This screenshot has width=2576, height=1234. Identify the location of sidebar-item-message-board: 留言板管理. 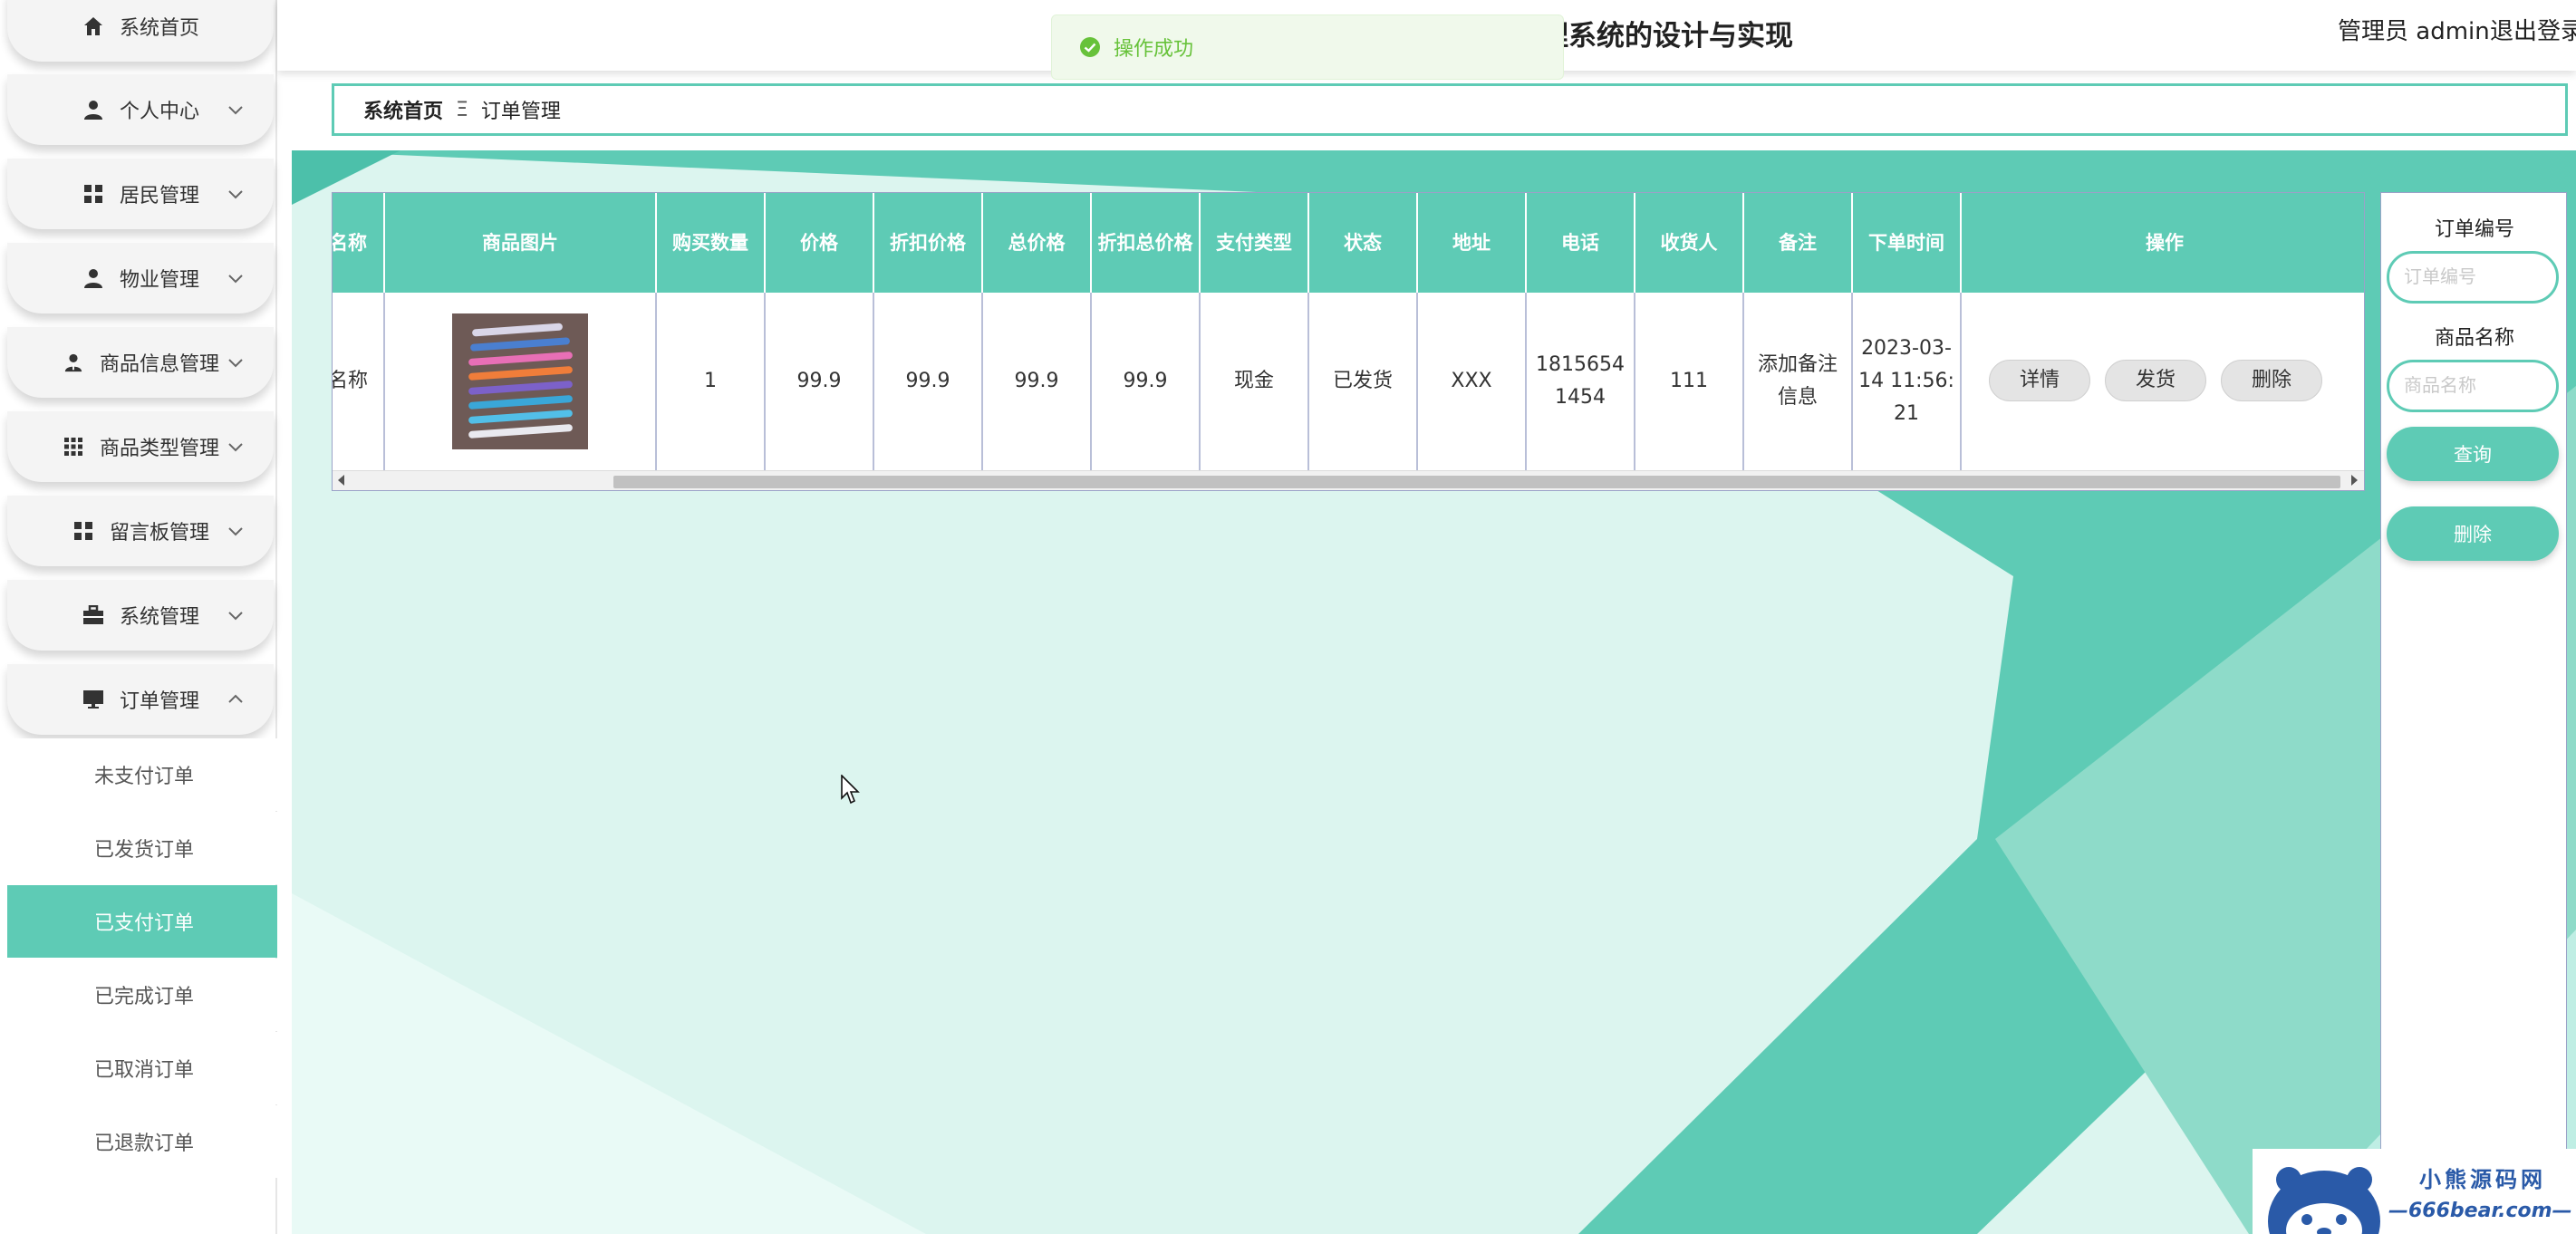
(140, 531).